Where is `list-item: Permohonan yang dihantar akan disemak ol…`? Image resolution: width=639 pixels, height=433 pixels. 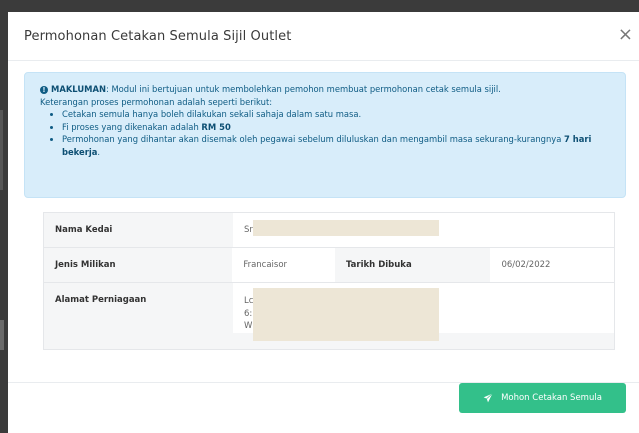
list-item: Permohonan yang dihantar akan disemak ol… is located at coordinates (337, 145).